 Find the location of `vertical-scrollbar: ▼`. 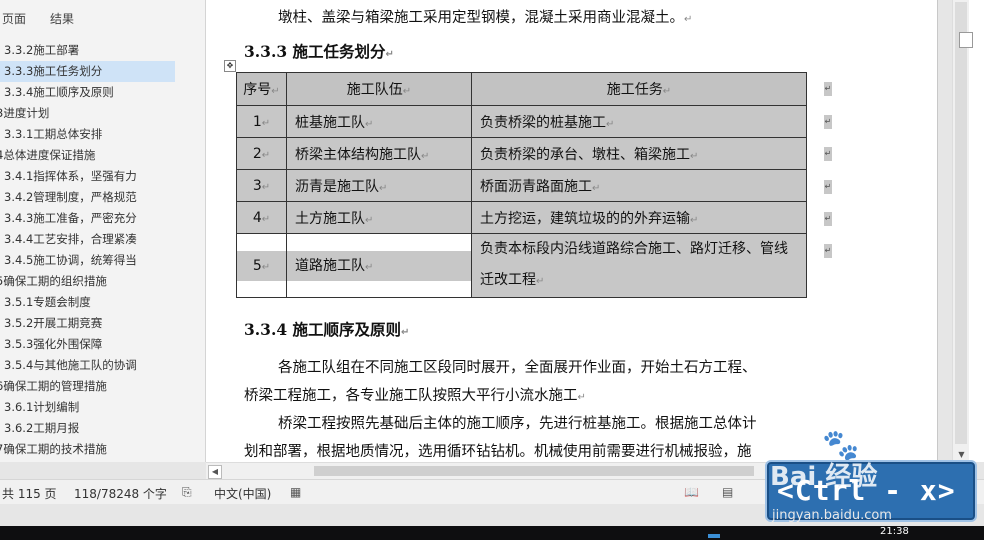

vertical-scrollbar: ▼ is located at coordinates (961, 231).